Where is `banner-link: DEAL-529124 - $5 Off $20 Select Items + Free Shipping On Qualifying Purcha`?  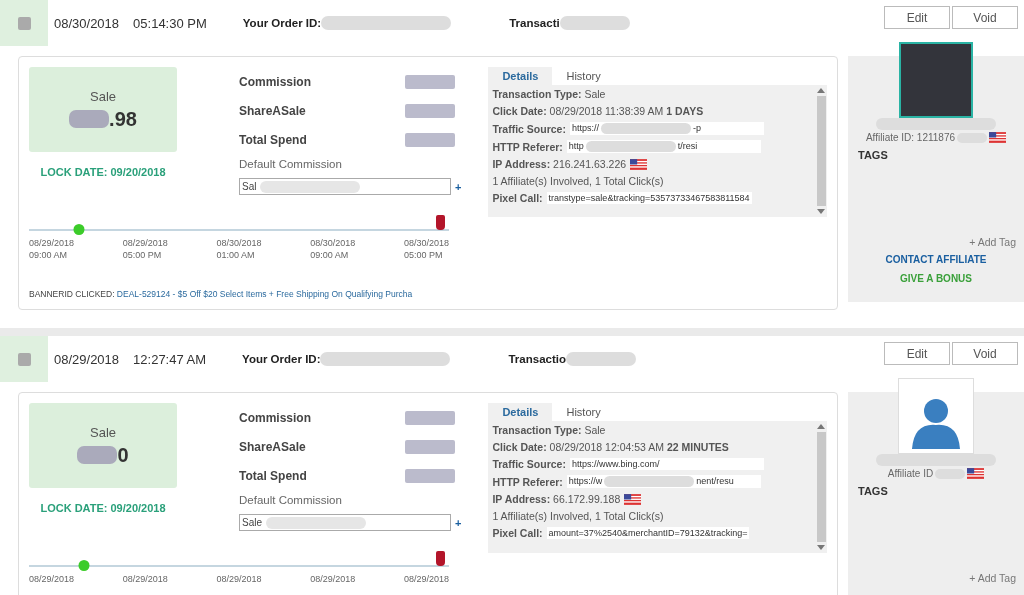
banner-link: DEAL-529124 - $5 Off $20 Select Items + Free Shipping On Qualifying Purcha is located at coordinates (264, 294).